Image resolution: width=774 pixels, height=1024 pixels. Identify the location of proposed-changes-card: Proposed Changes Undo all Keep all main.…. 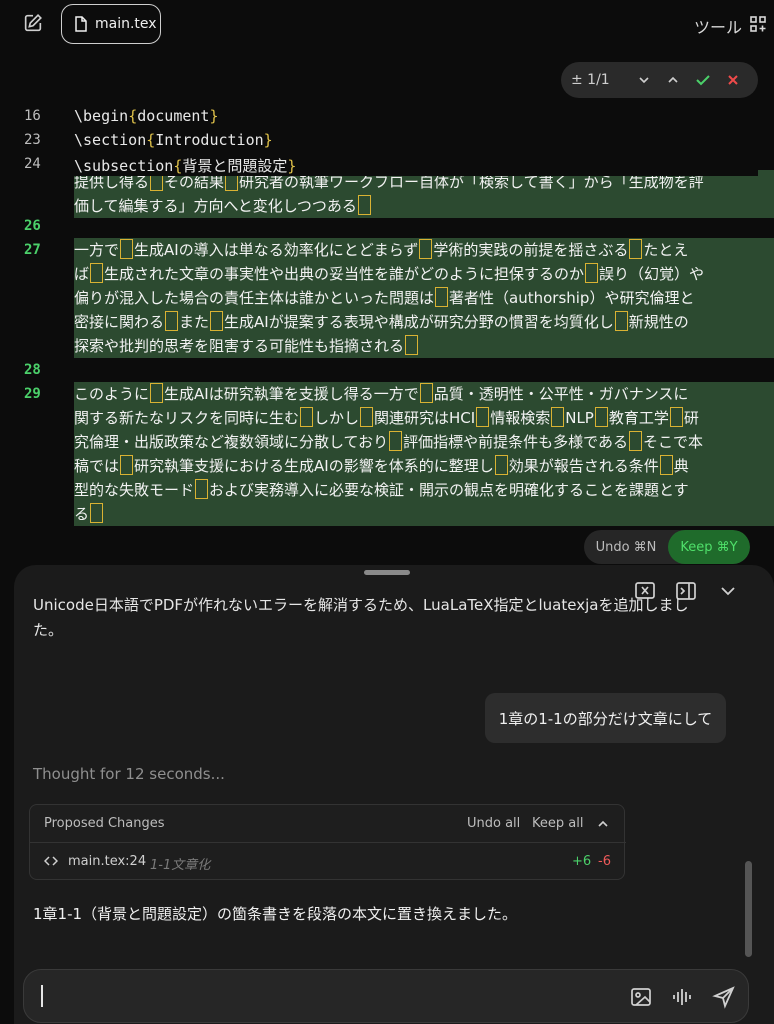
(327, 842).